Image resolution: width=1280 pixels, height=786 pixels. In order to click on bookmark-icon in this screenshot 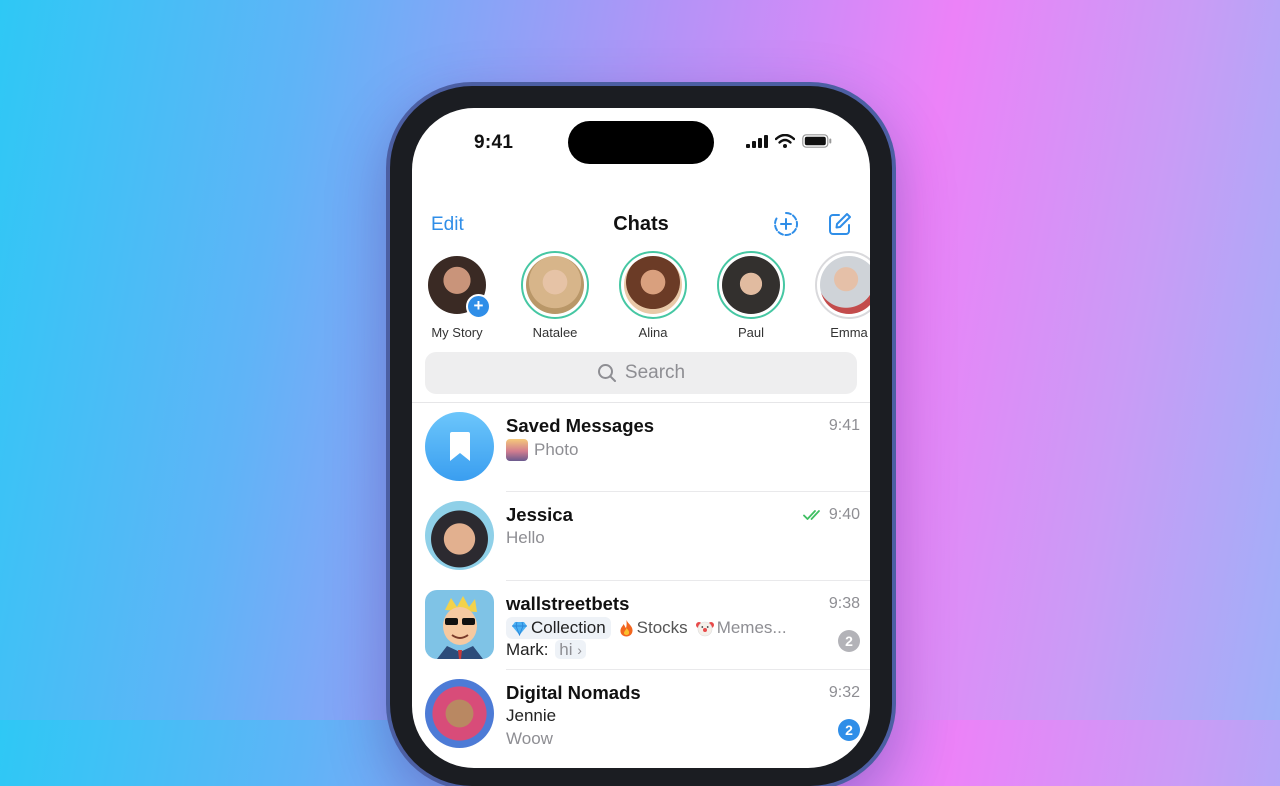, I will do `click(459, 446)`.